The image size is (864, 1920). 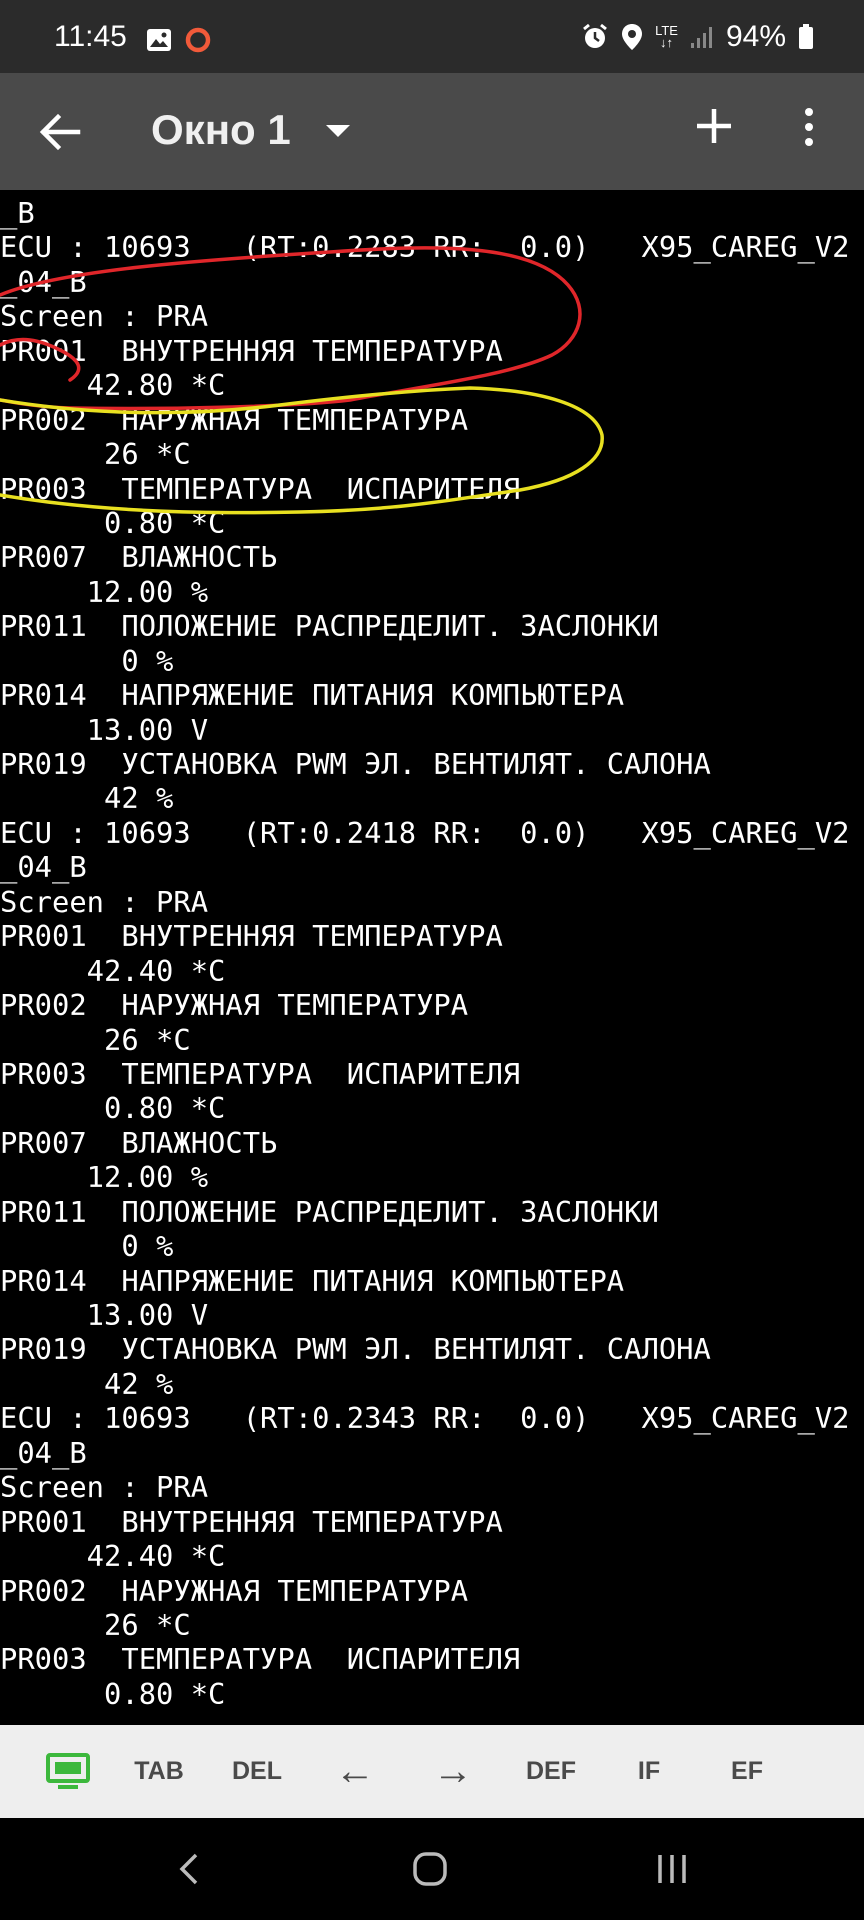 I want to click on keyboard-toggle-button, so click(x=55, y=1771).